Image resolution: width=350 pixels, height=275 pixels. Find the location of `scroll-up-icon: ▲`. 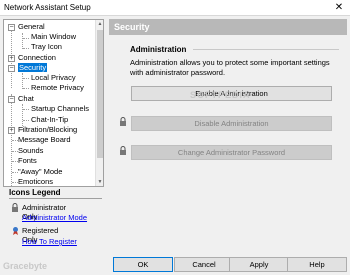

scroll-up-icon: ▲ is located at coordinates (99, 24).